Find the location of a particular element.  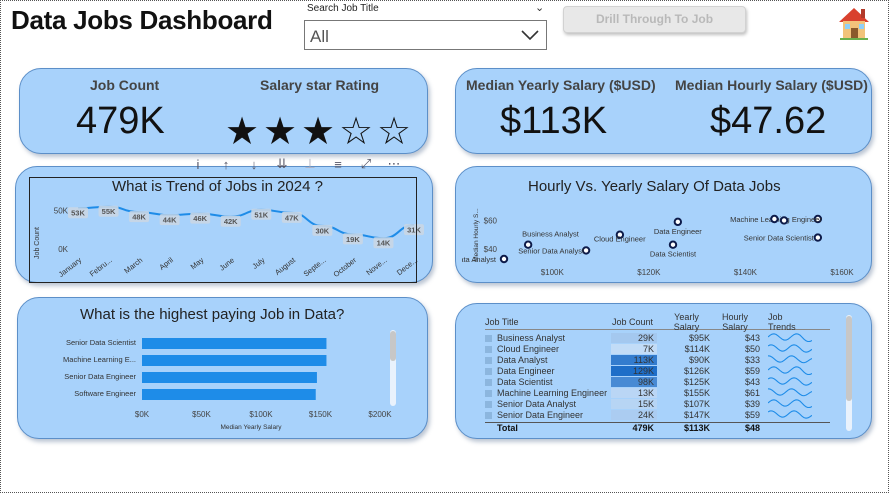

bar-x-tick: $100K is located at coordinates (261, 414).